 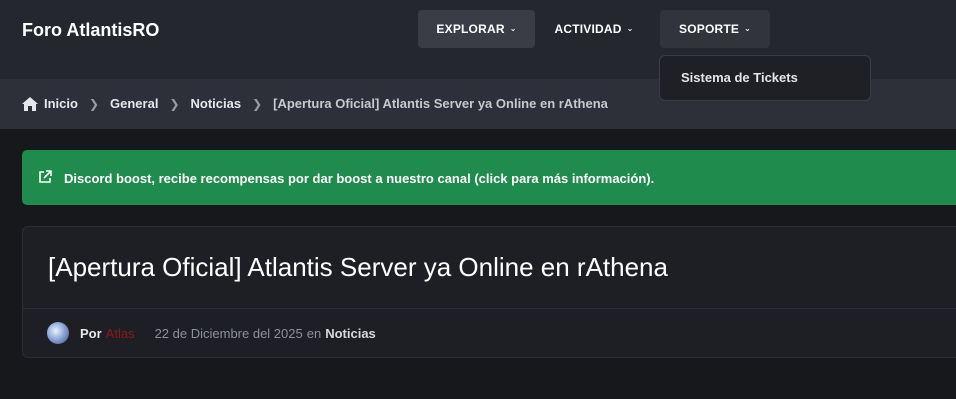 I want to click on avatar, so click(x=58, y=333).